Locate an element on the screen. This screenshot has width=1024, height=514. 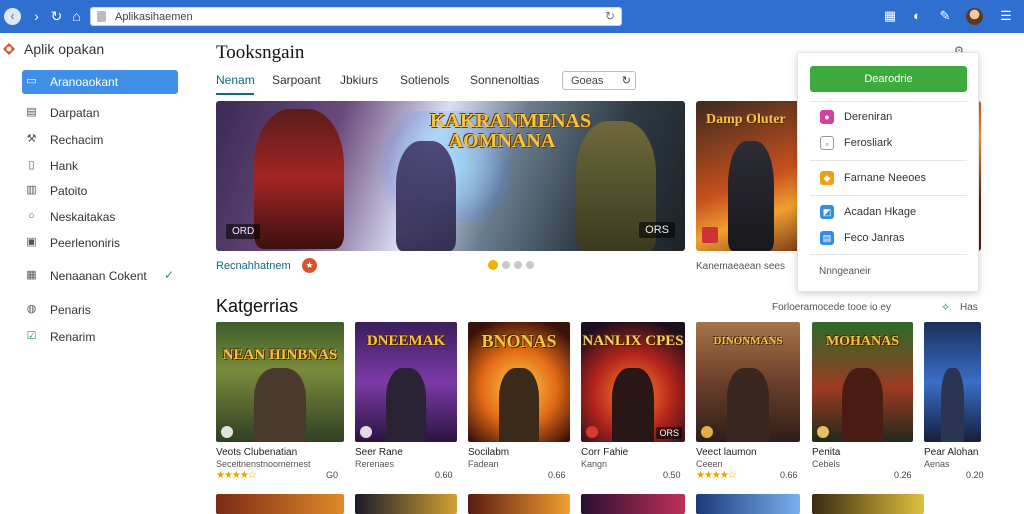
filter-select-label: Goeas is located at coordinates (587, 81).